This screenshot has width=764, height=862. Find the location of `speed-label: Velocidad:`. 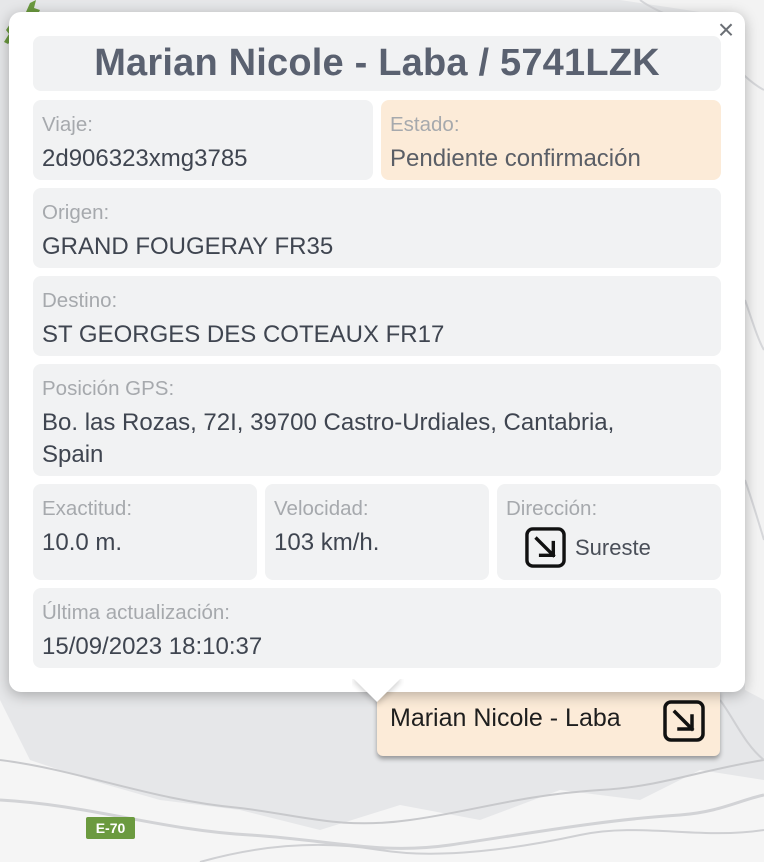

speed-label: Velocidad: is located at coordinates (321, 508).